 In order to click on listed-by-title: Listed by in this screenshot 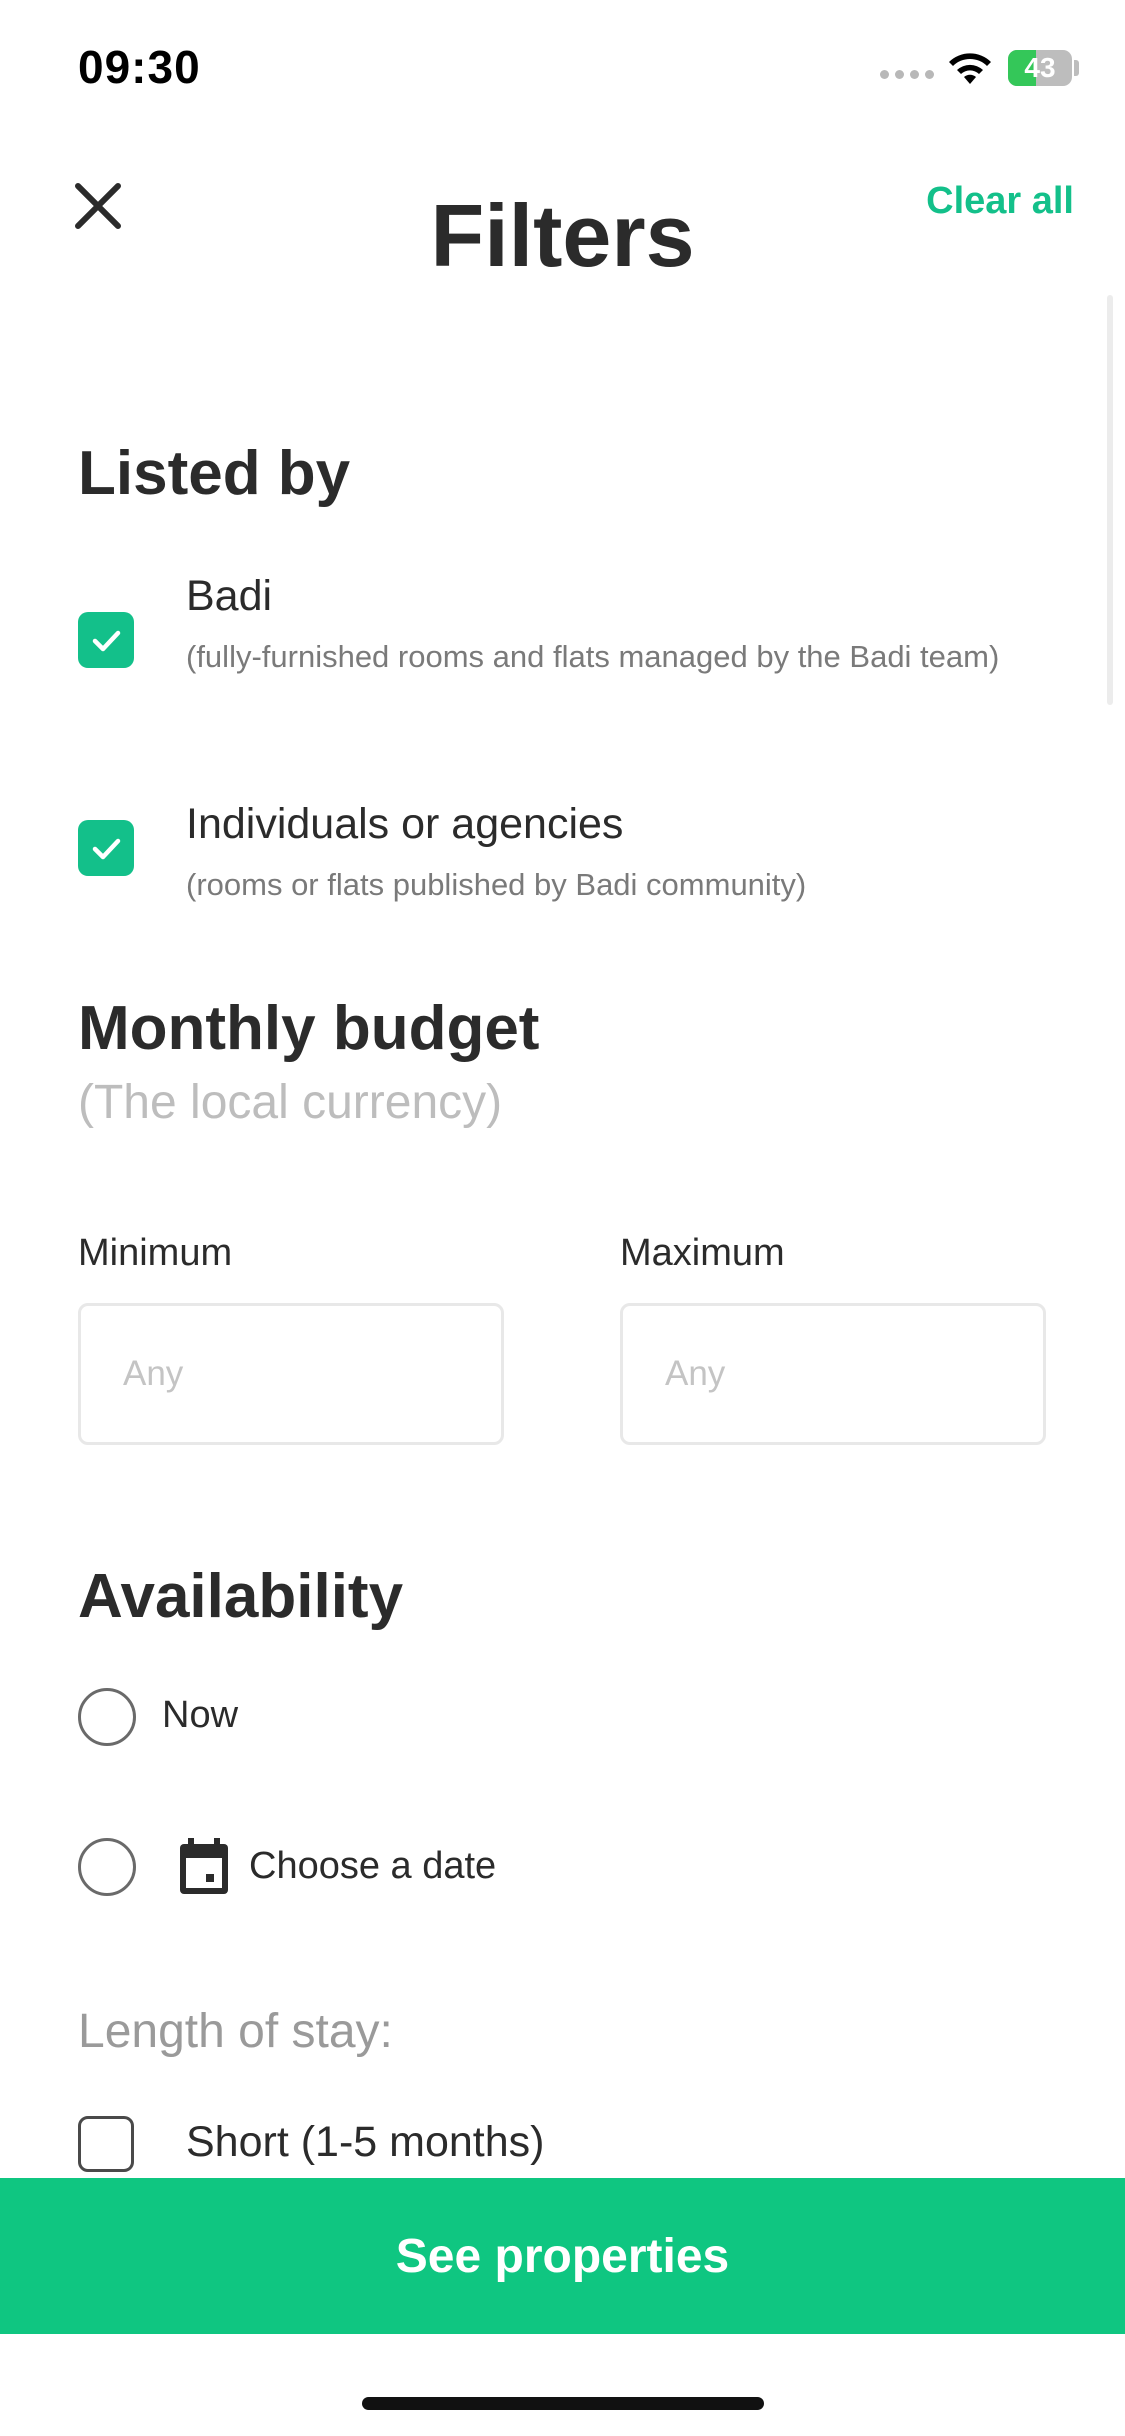, I will do `click(214, 473)`.